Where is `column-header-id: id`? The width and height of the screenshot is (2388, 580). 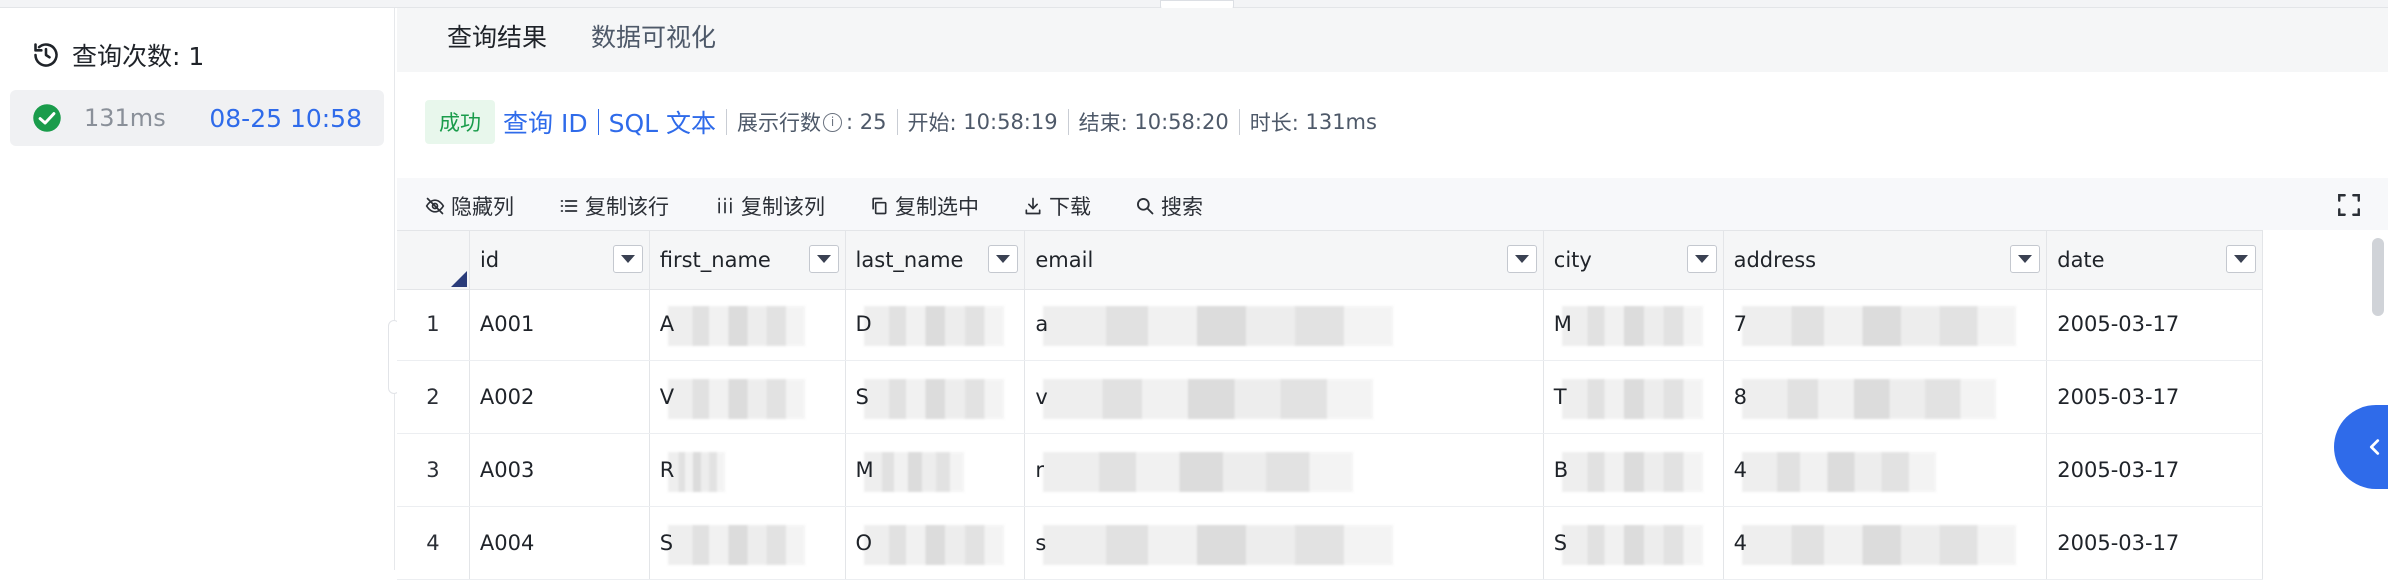 column-header-id: id is located at coordinates (560, 260).